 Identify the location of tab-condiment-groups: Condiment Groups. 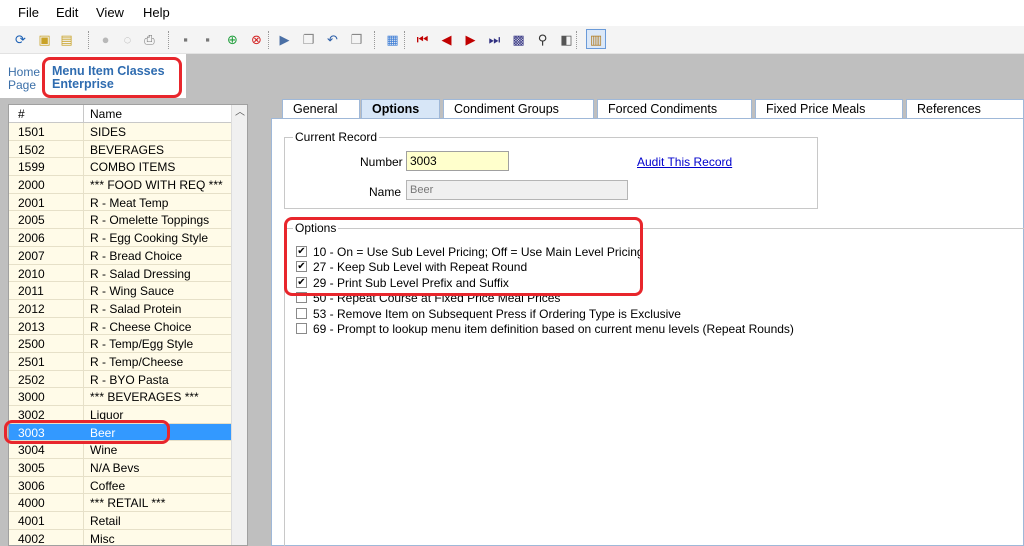
(518, 109).